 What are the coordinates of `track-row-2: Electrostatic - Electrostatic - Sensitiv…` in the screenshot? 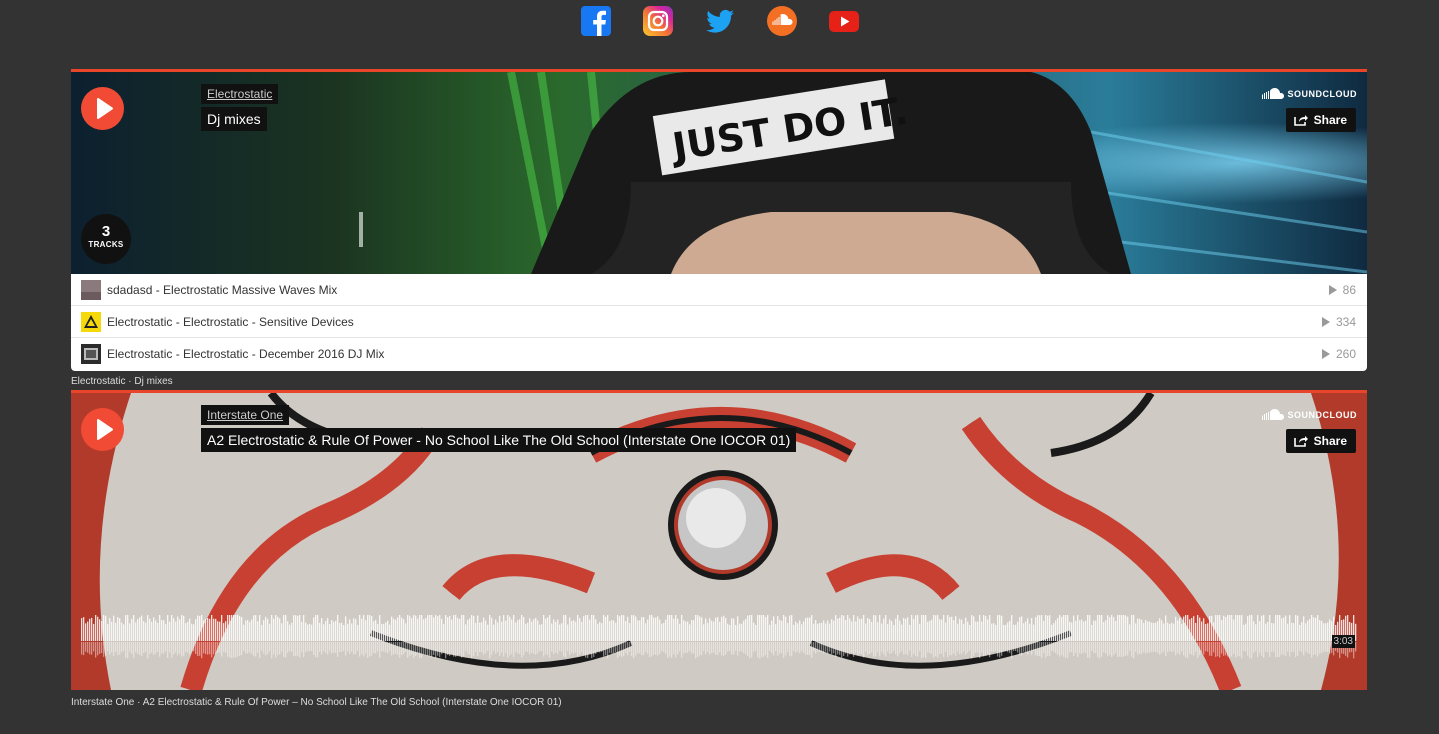 It's located at (719, 322).